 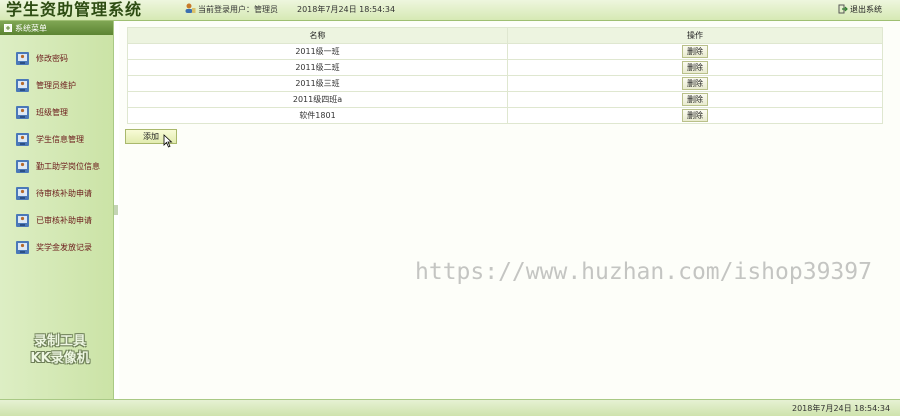 I want to click on sidebar-item-label: 已审核补助申请, so click(x=64, y=220).